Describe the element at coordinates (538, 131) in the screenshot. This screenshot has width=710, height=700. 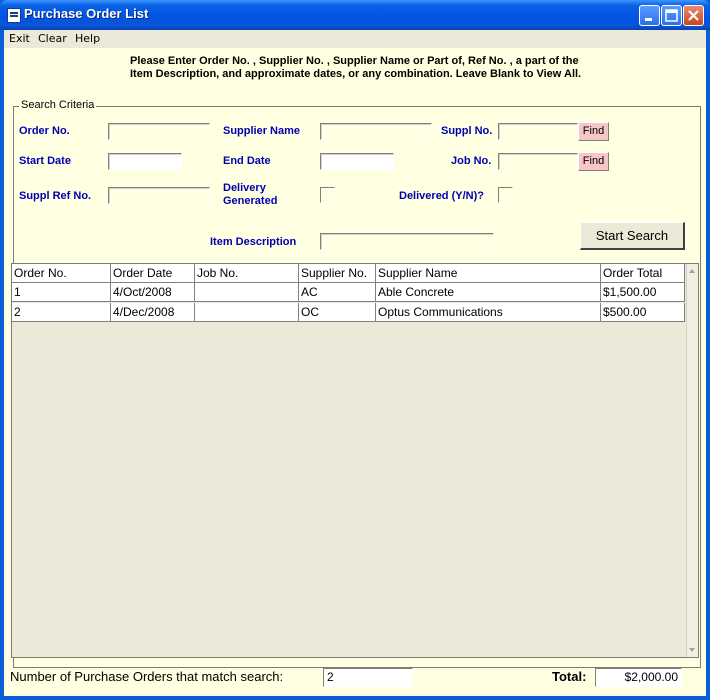
I see `suppl-no-input` at that location.